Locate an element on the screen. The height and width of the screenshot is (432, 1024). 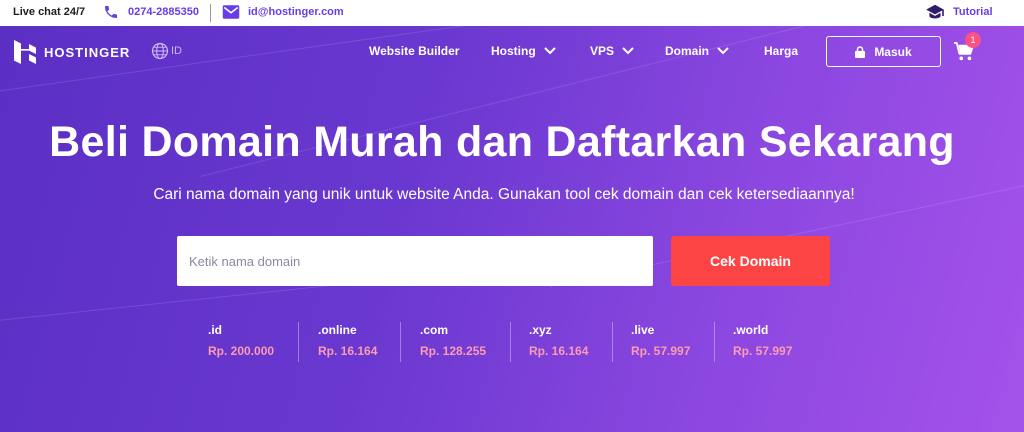
nav-vps: VPS is located at coordinates (612, 51).